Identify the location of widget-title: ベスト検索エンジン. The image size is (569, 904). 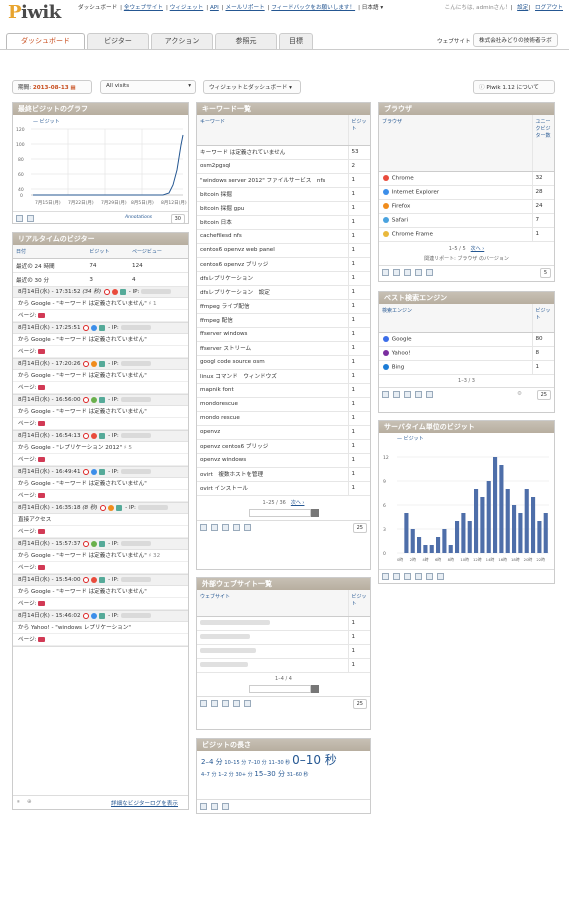
(466, 298).